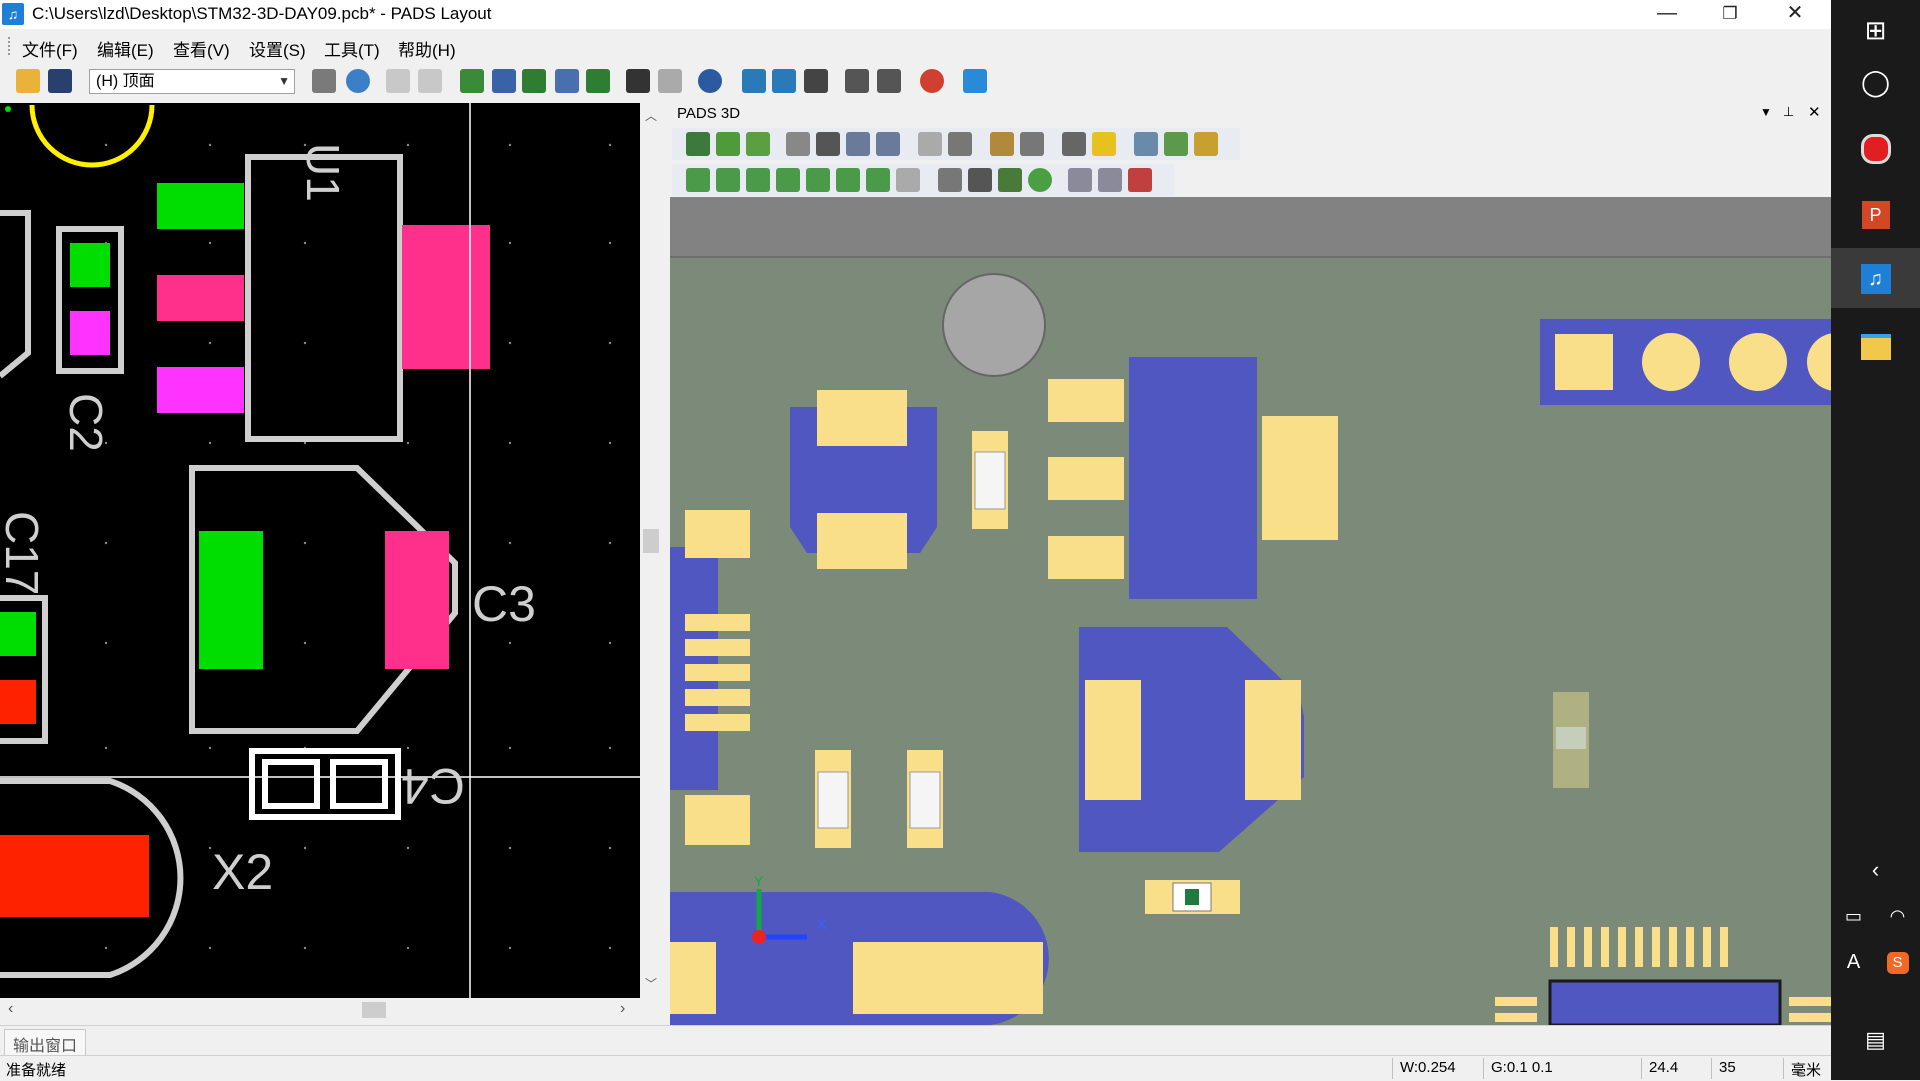 The height and width of the screenshot is (1081, 1920). Describe the element at coordinates (784, 81) in the screenshot. I see `select-filter-icon` at that location.